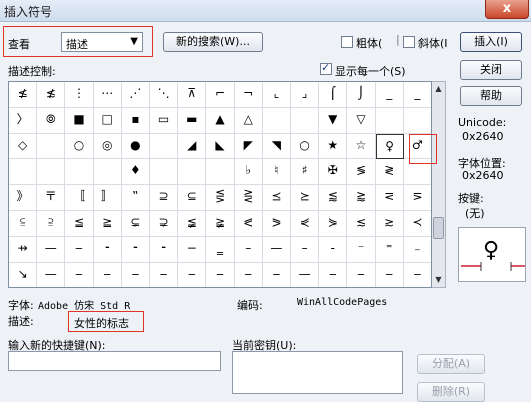 The height and width of the screenshot is (402, 531). What do you see at coordinates (491, 70) in the screenshot?
I see `close-button: 关闭` at bounding box center [491, 70].